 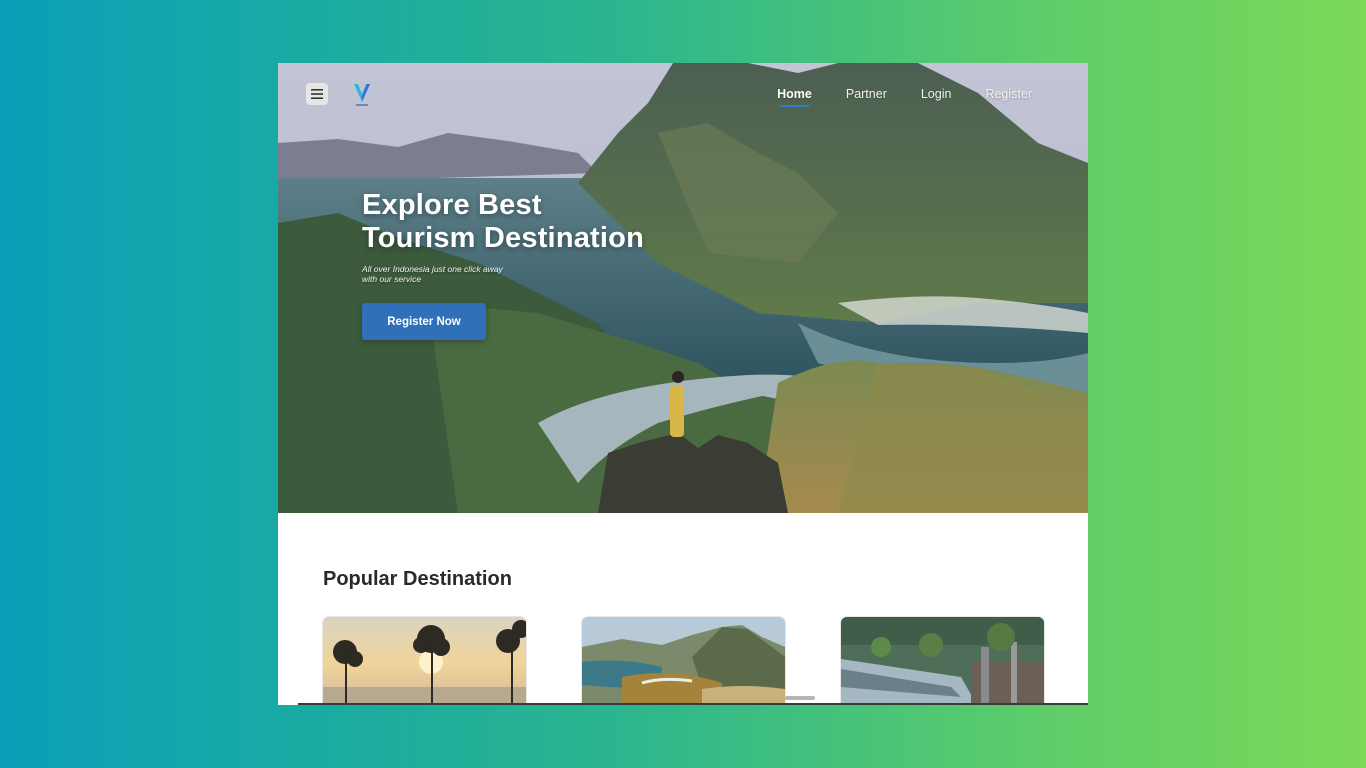 I want to click on top-nav: Home Partner Login Register, so click(x=904, y=97).